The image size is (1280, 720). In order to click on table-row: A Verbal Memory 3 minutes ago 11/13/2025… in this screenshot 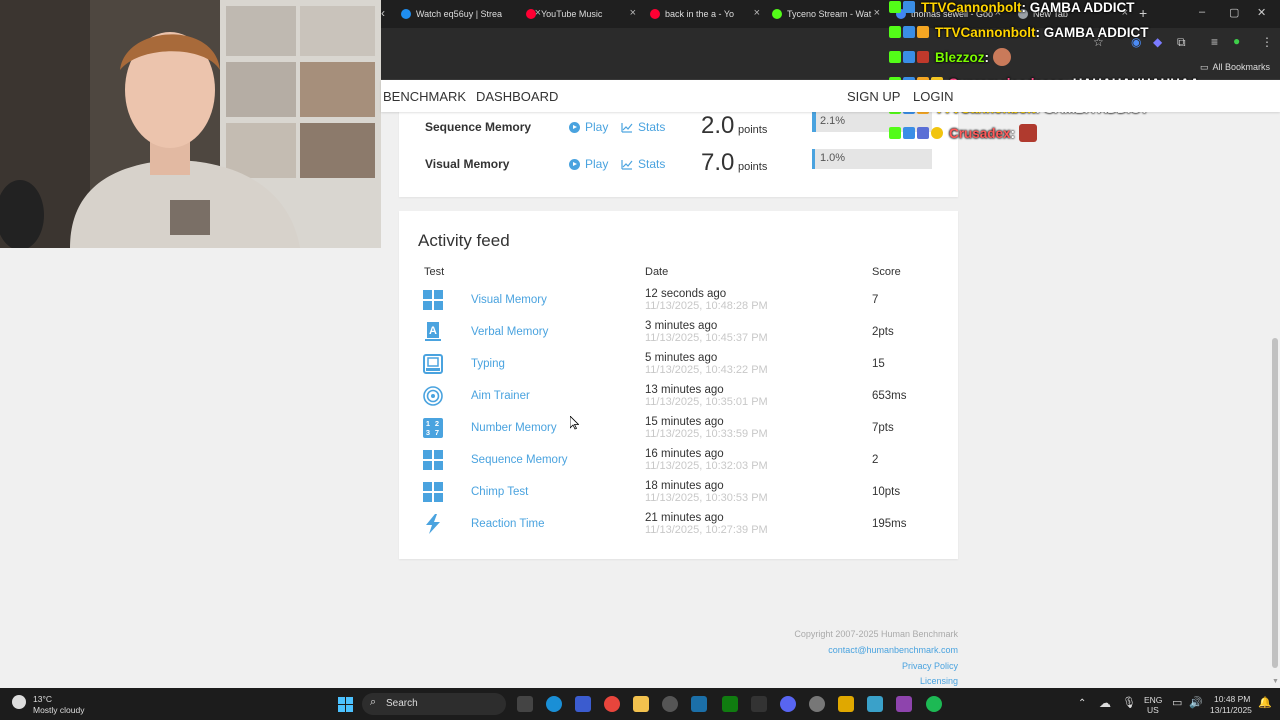, I will do `click(678, 336)`.